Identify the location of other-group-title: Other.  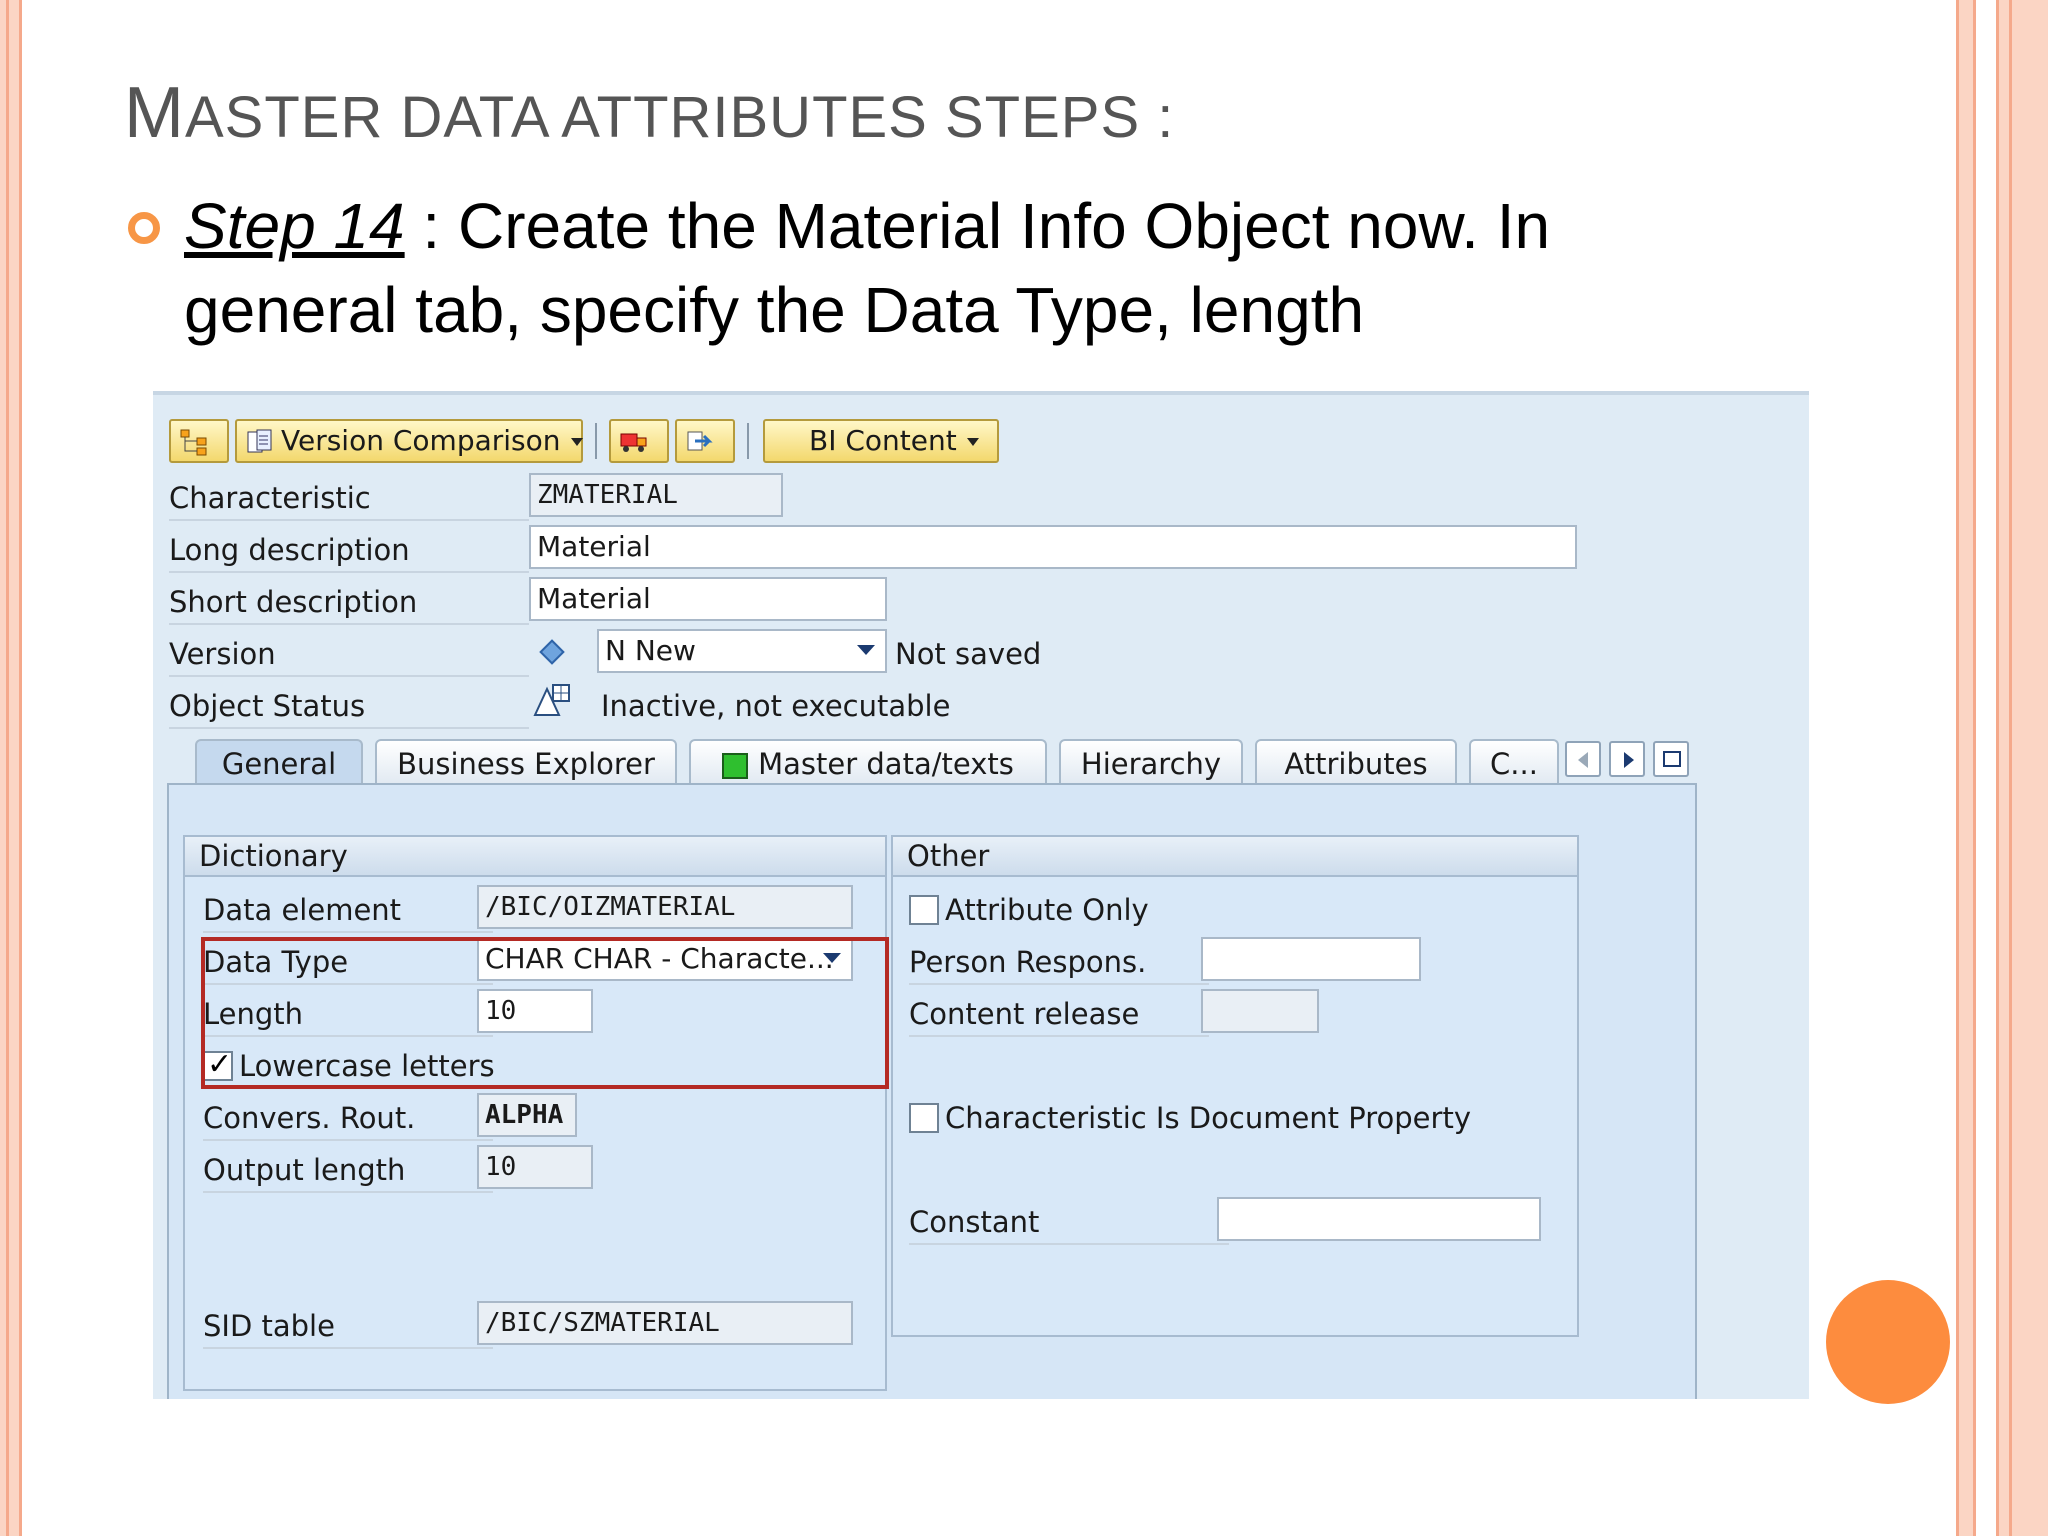
(1235, 857).